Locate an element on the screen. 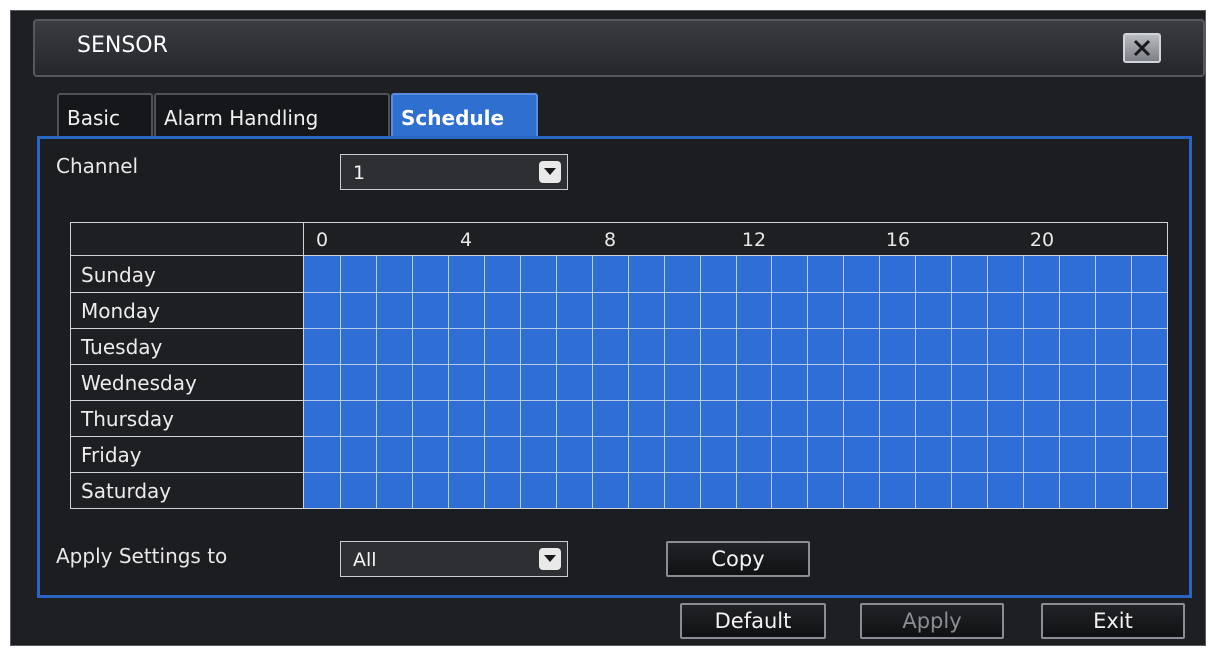  day-label-saturday: Saturday is located at coordinates (126, 491).